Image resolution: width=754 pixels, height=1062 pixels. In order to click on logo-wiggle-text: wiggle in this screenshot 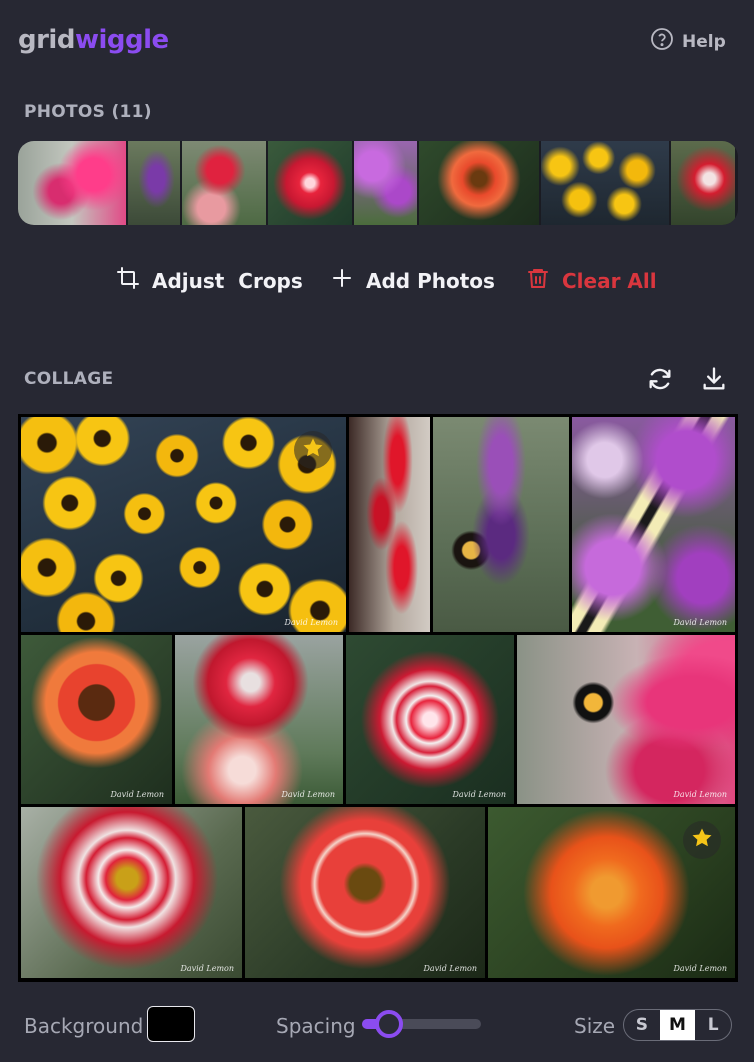, I will do `click(121, 40)`.